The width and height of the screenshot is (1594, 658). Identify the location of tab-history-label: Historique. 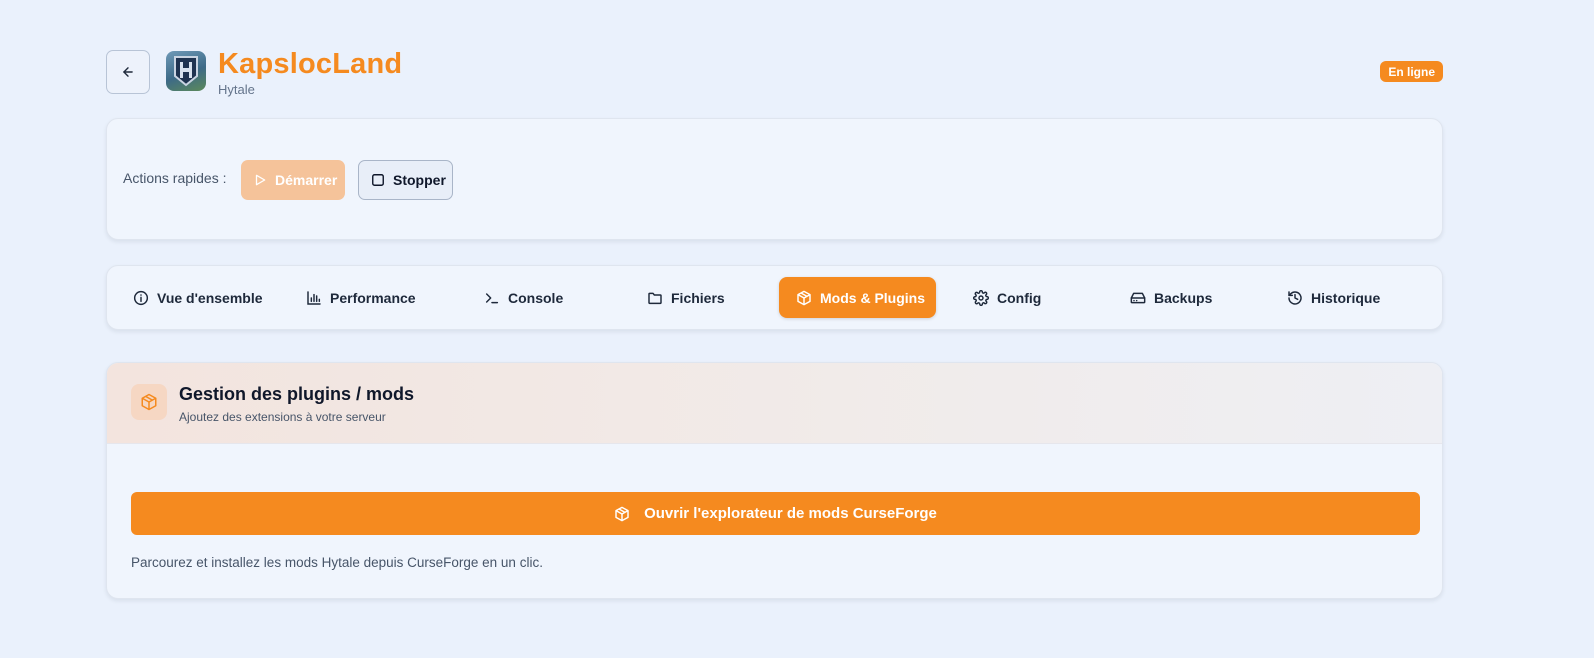
(1346, 297).